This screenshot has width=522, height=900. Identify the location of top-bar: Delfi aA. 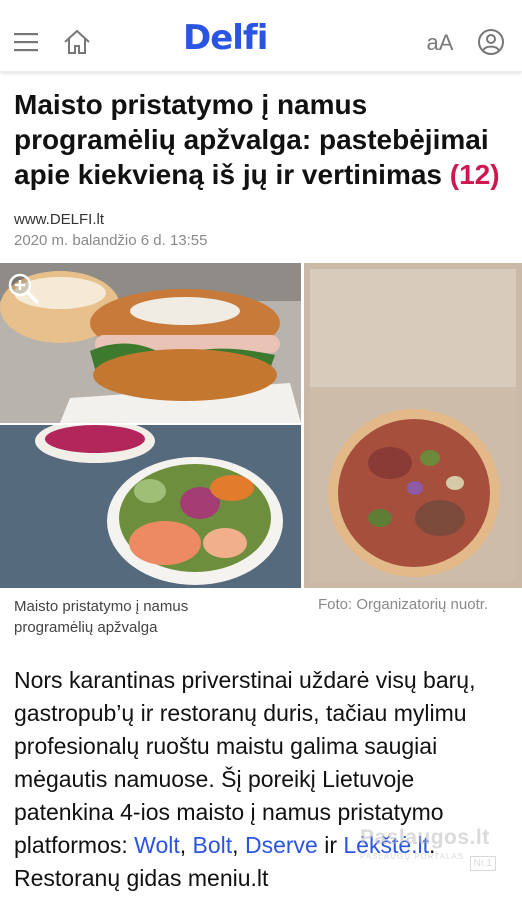
(261, 36).